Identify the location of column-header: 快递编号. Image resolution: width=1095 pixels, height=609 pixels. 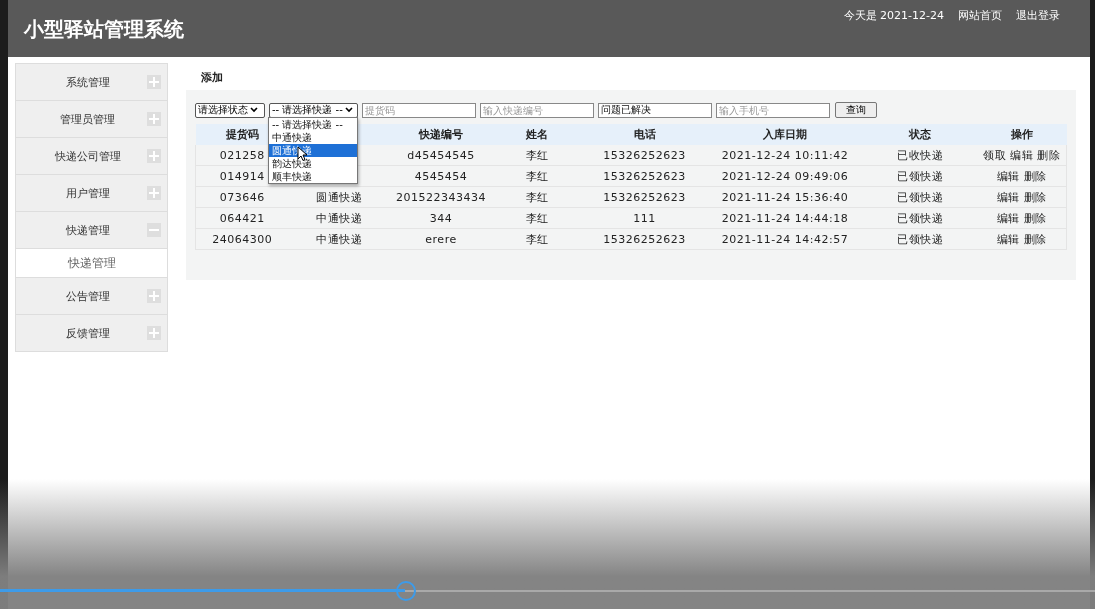
(441, 134).